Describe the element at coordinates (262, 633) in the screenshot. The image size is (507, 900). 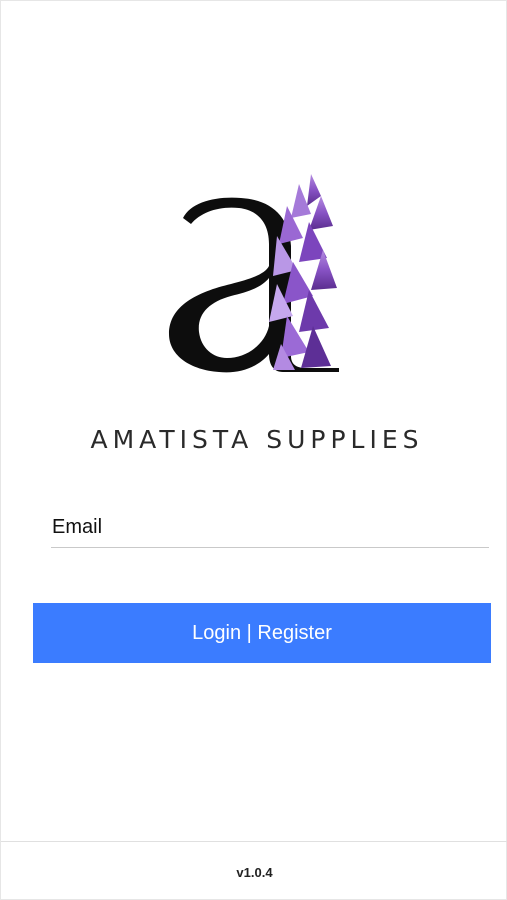
I see `login-register-button: Login | Register` at that location.